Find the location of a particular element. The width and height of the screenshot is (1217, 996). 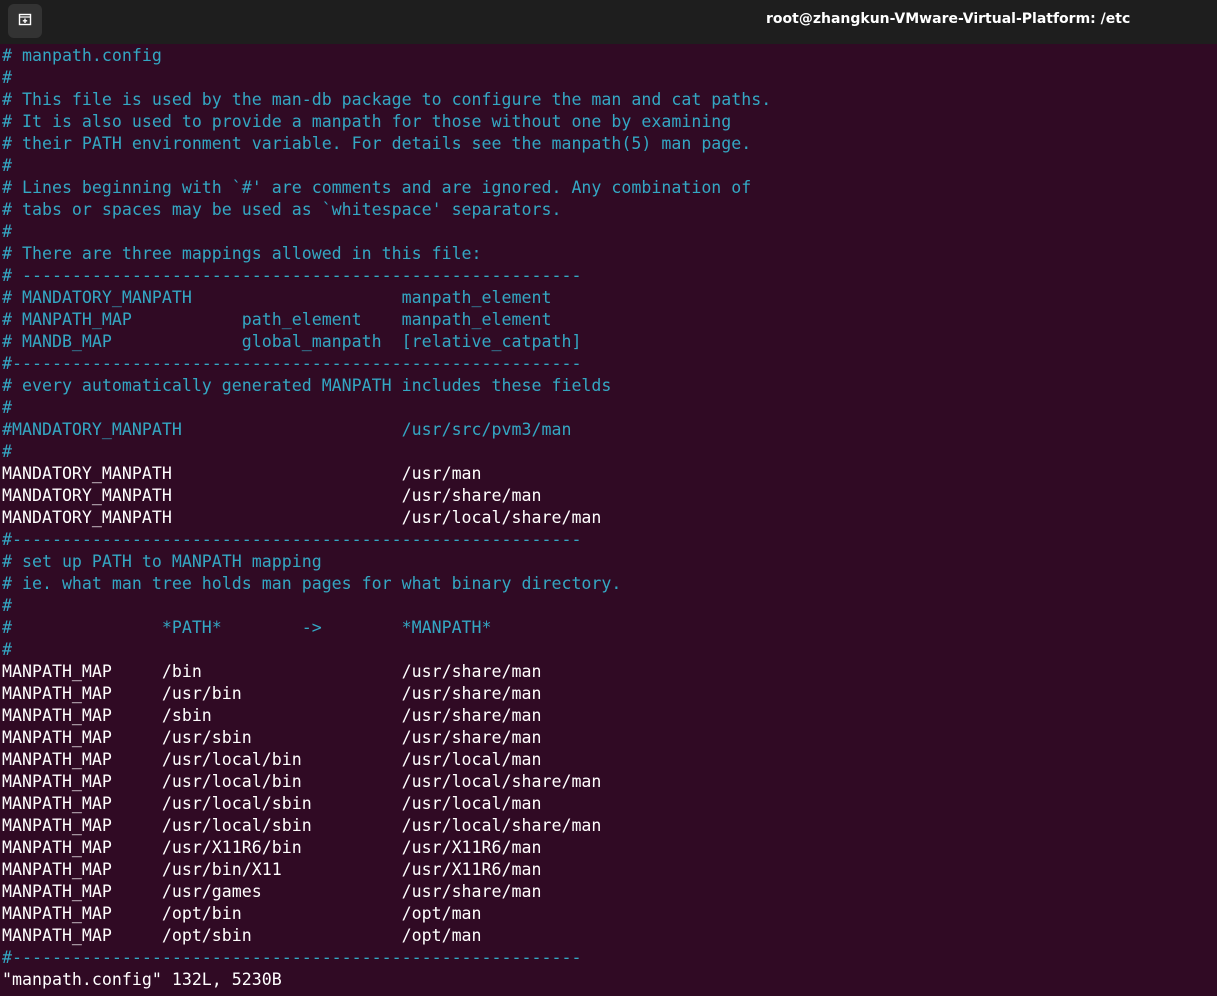

new-tab-icon is located at coordinates (25, 21).